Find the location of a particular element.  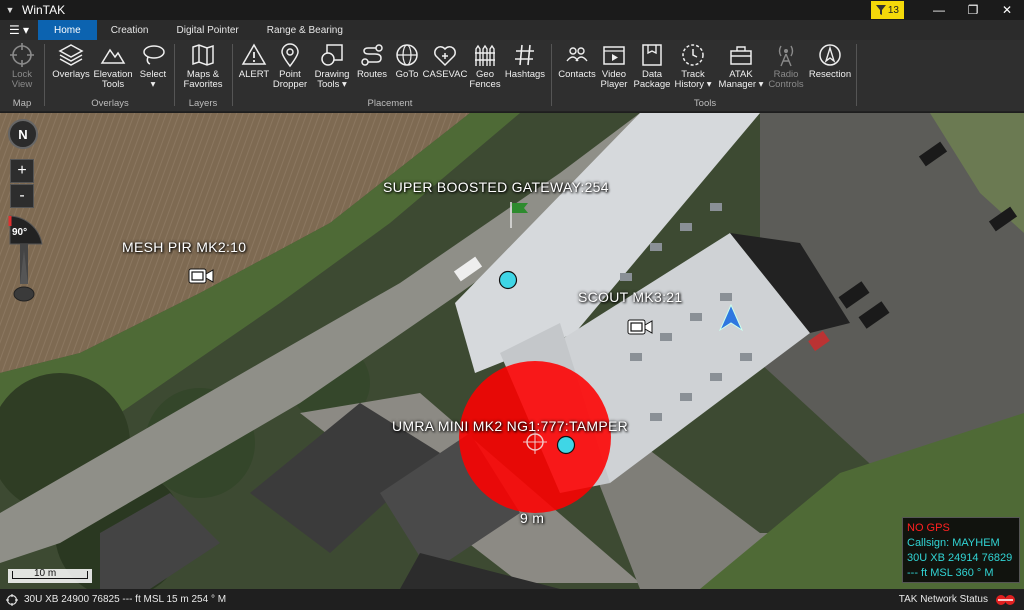

lock-view-button: Lock View is located at coordinates (22, 66).